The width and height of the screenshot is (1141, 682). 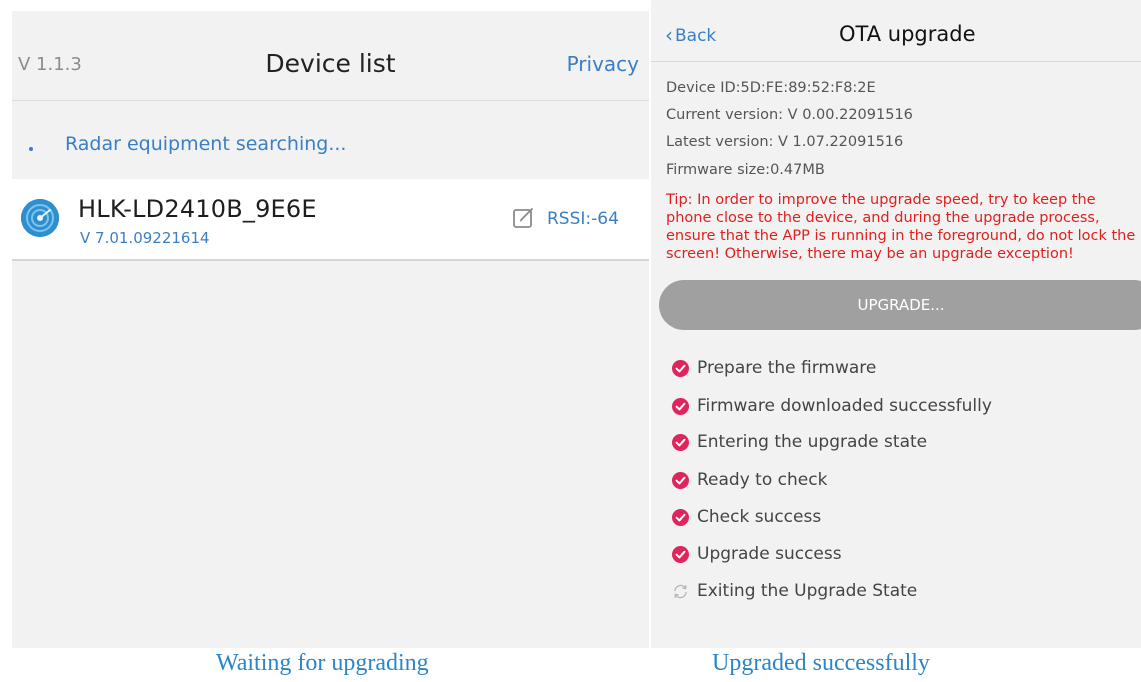 What do you see at coordinates (785, 142) in the screenshot?
I see `latest-version: Latest version: V 1.07.22091516` at bounding box center [785, 142].